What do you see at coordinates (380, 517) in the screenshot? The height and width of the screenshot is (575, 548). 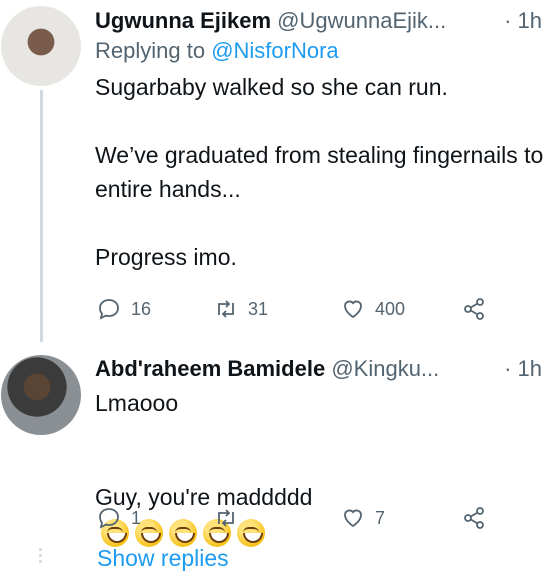 I see `like-count: 7` at bounding box center [380, 517].